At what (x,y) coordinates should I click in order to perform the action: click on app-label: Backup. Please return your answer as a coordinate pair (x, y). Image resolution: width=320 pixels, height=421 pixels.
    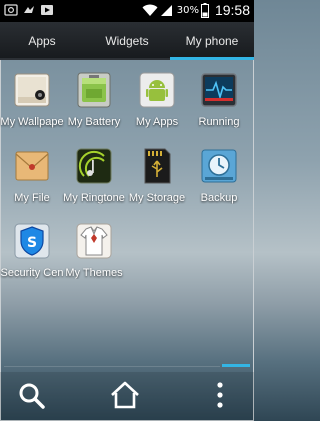
    Looking at the image, I should click on (219, 198).